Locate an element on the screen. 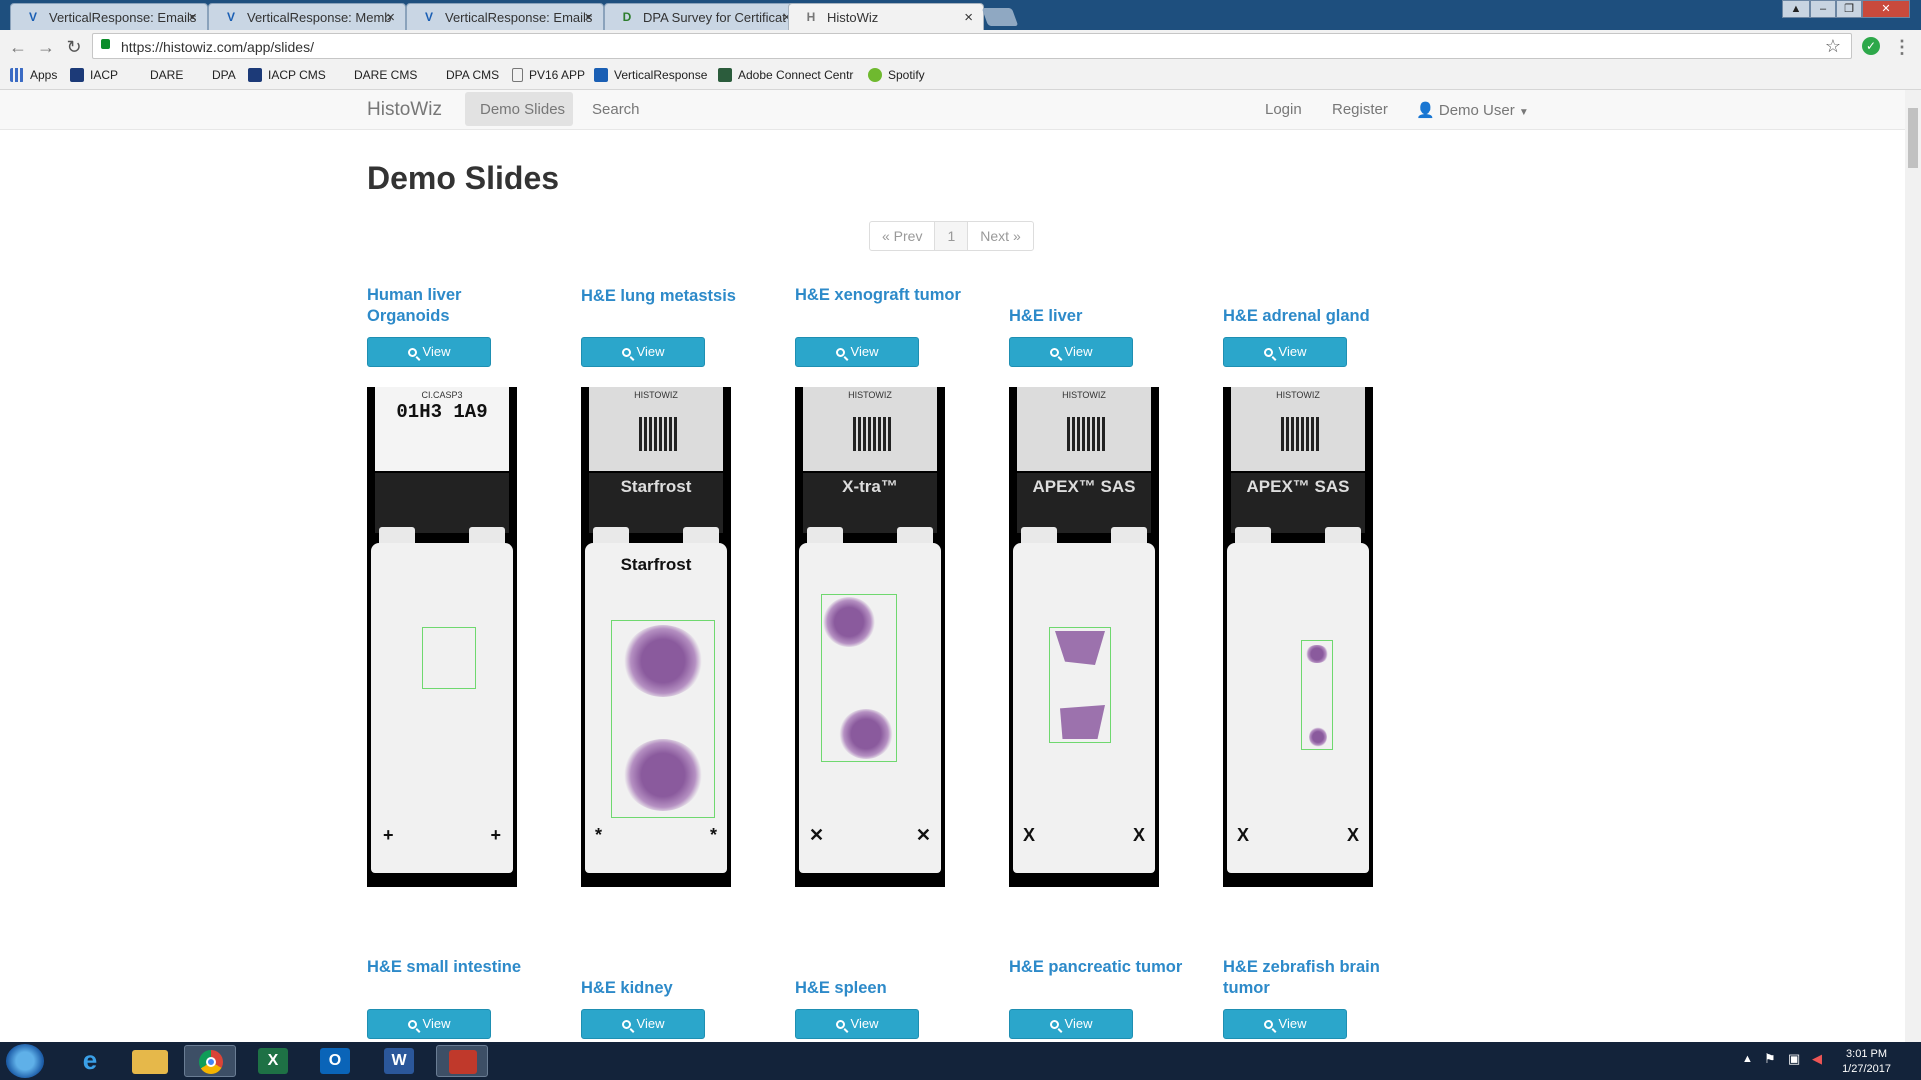 The height and width of the screenshot is (1080, 1921). window-close-icon: ✕ is located at coordinates (1886, 9).